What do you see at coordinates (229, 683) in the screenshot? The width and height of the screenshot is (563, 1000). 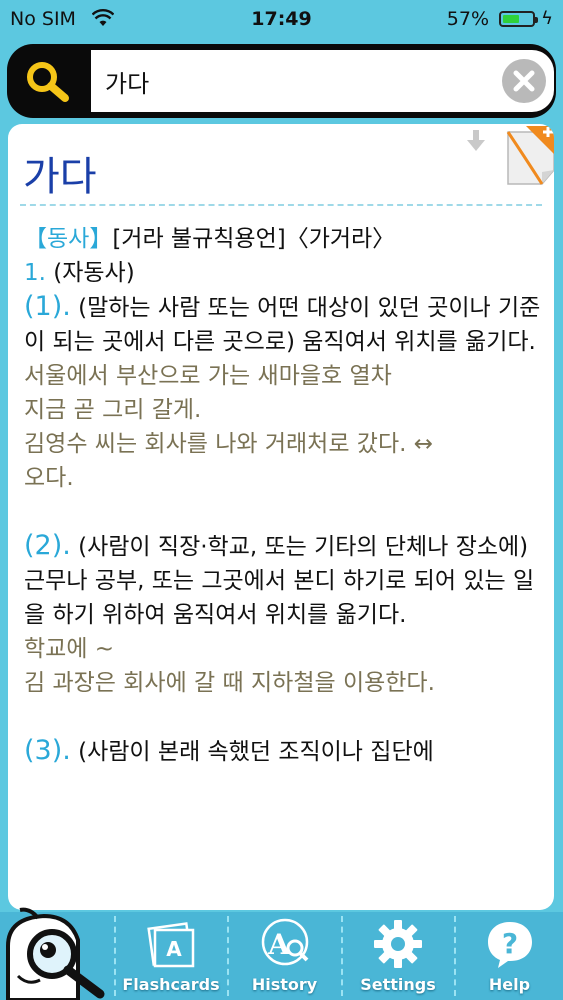 I see `example-line: 김 과장은 회사에 갈 때 지하철을 이용한다.` at bounding box center [229, 683].